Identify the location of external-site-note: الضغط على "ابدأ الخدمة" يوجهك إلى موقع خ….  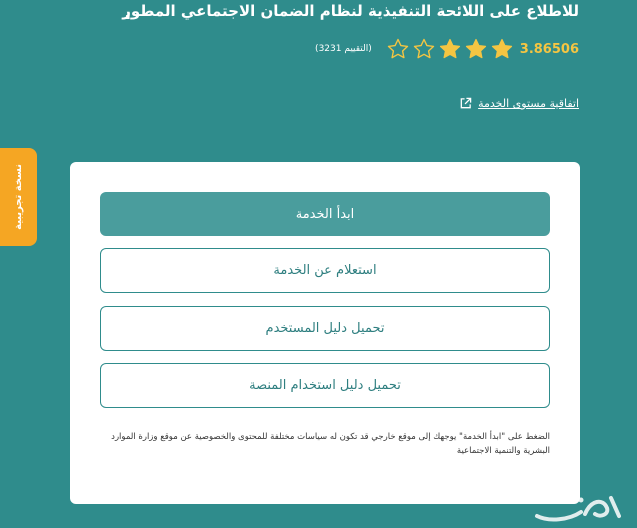
(330, 444).